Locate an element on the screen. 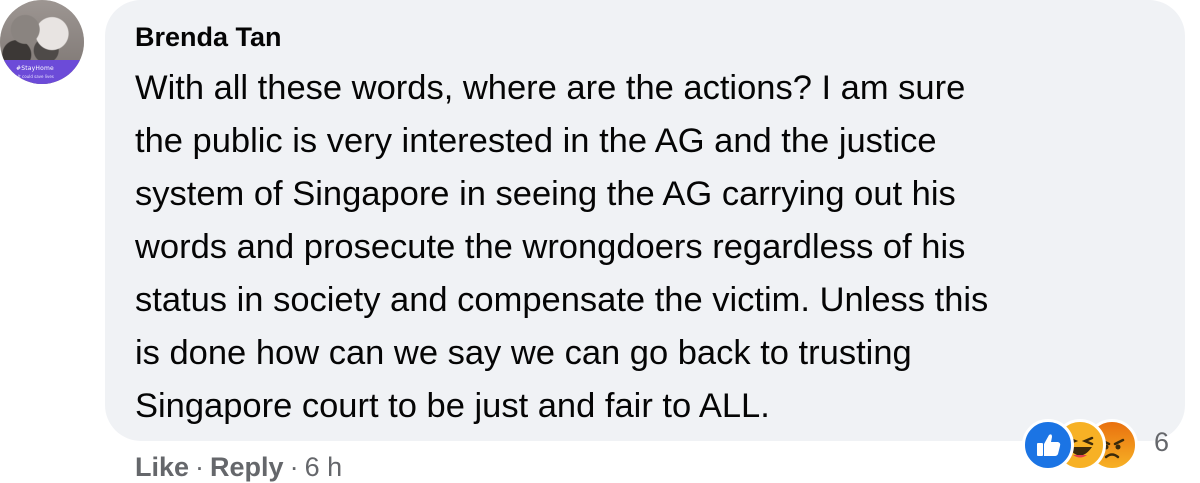  comment-author: Brenda Tan is located at coordinates (208, 37).